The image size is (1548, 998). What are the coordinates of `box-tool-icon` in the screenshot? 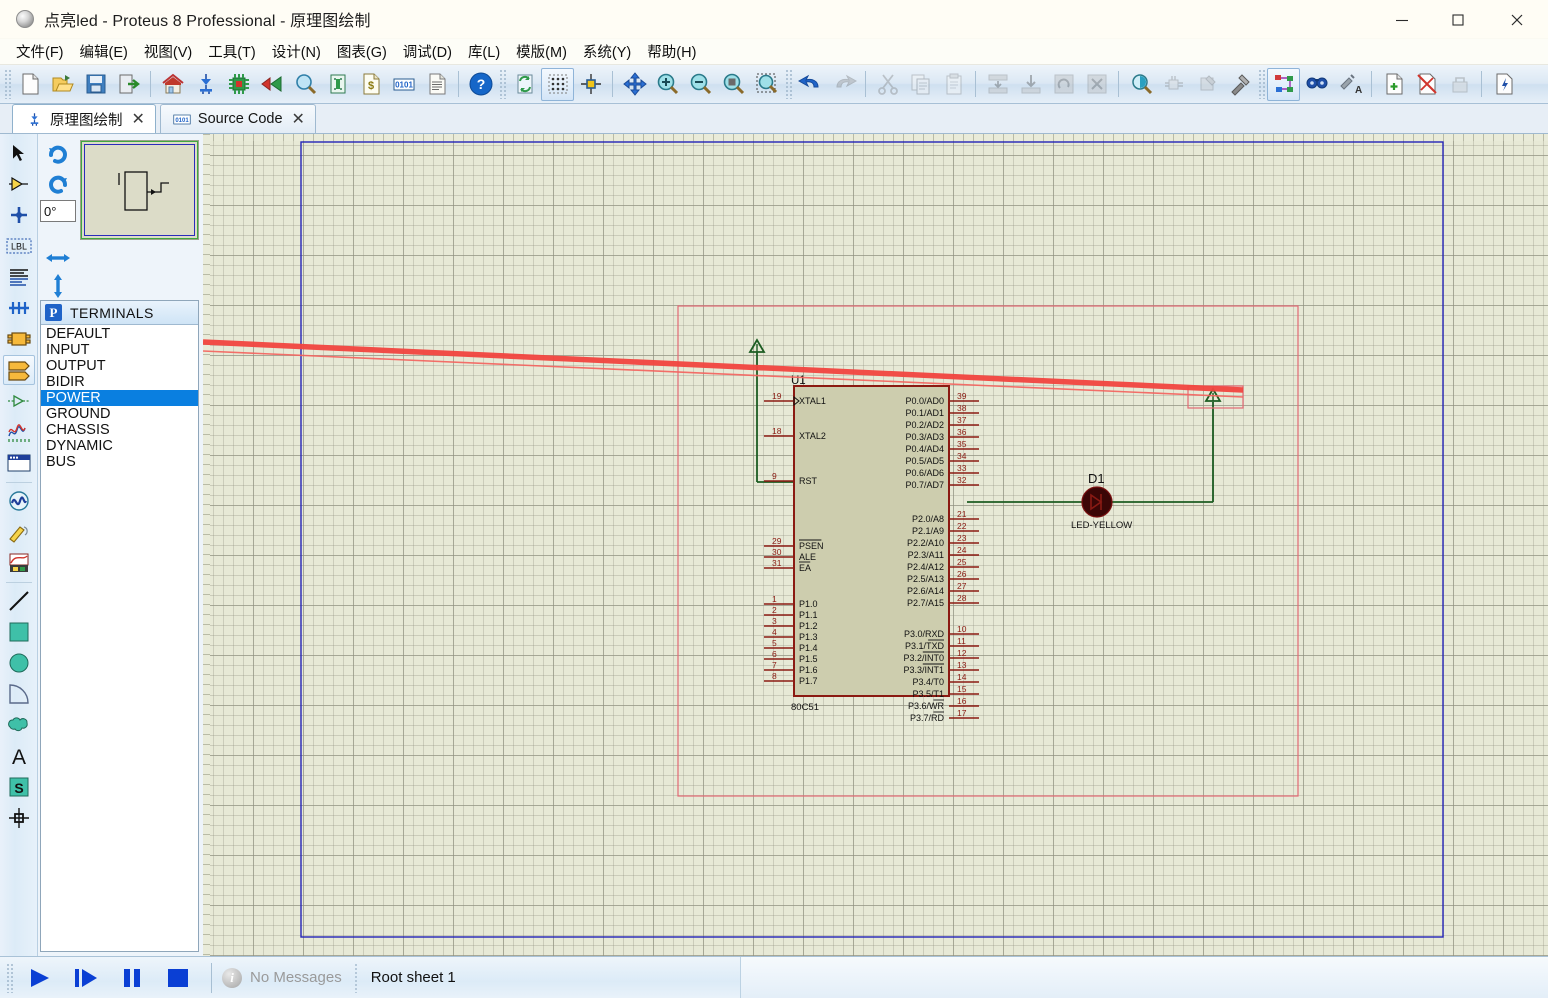 It's located at (19, 632).